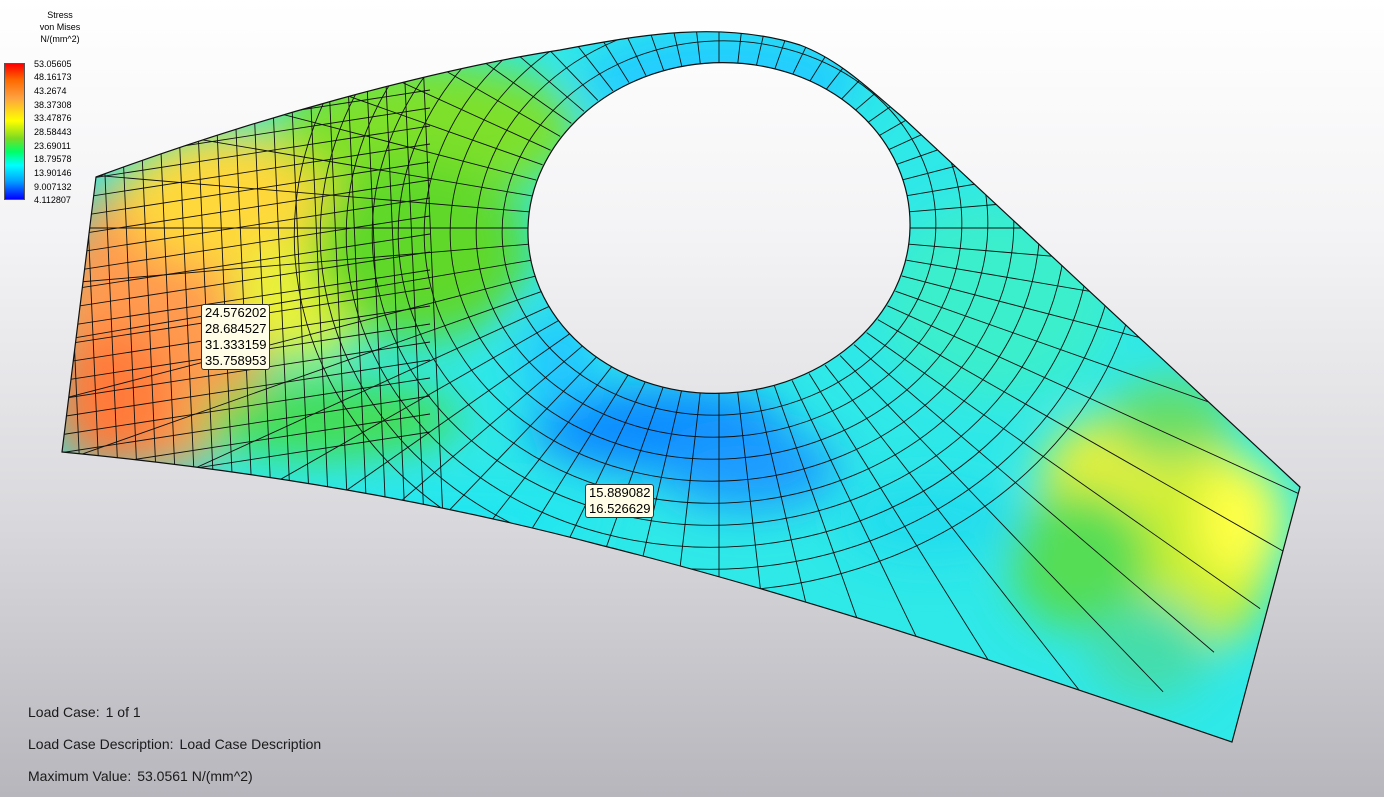  Describe the element at coordinates (123, 712) in the screenshot. I see `load-case-value: 1 of 1` at that location.